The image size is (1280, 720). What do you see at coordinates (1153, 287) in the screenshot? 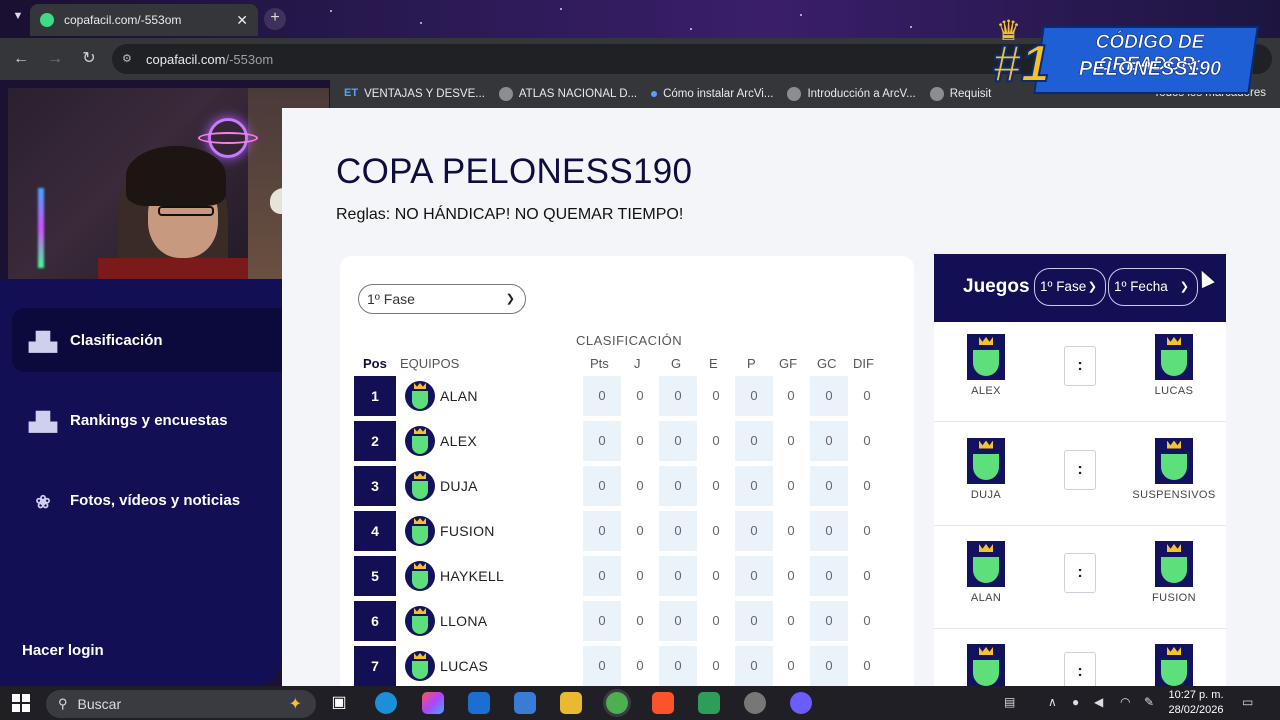
I see `games-date-select: 1º Fecha ❯` at bounding box center [1153, 287].